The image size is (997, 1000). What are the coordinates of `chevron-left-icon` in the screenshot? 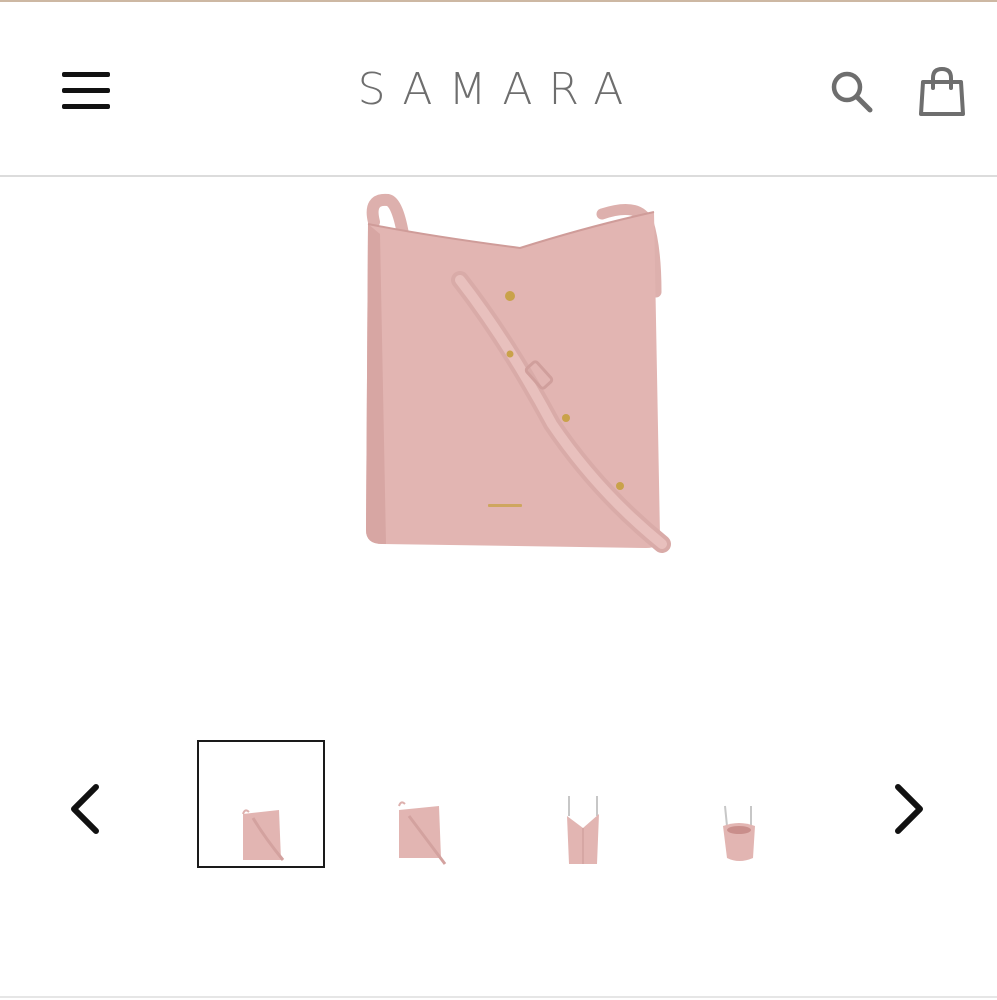 It's located at (85, 809).